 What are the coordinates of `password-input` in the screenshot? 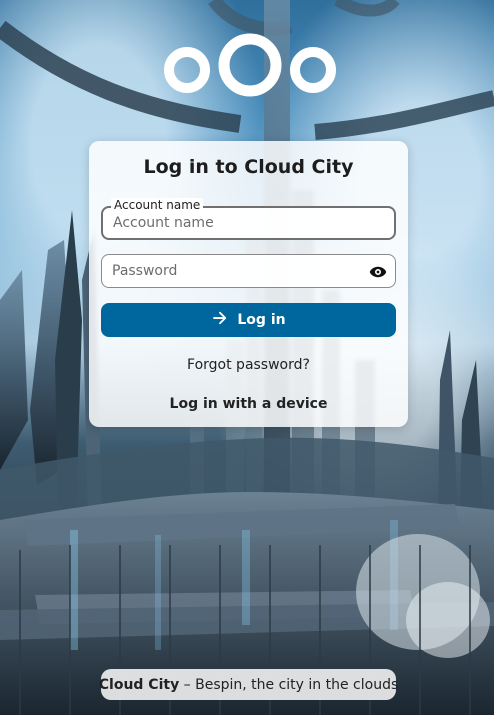 It's located at (239, 271).